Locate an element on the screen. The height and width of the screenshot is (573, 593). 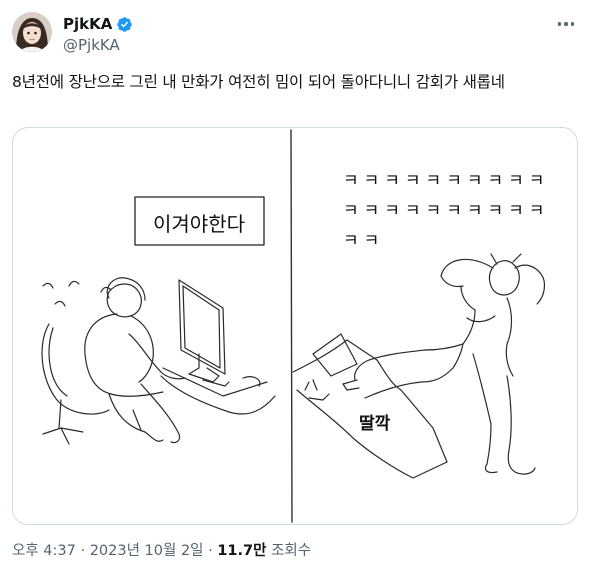
dancing-figure is located at coordinates (444, 364).